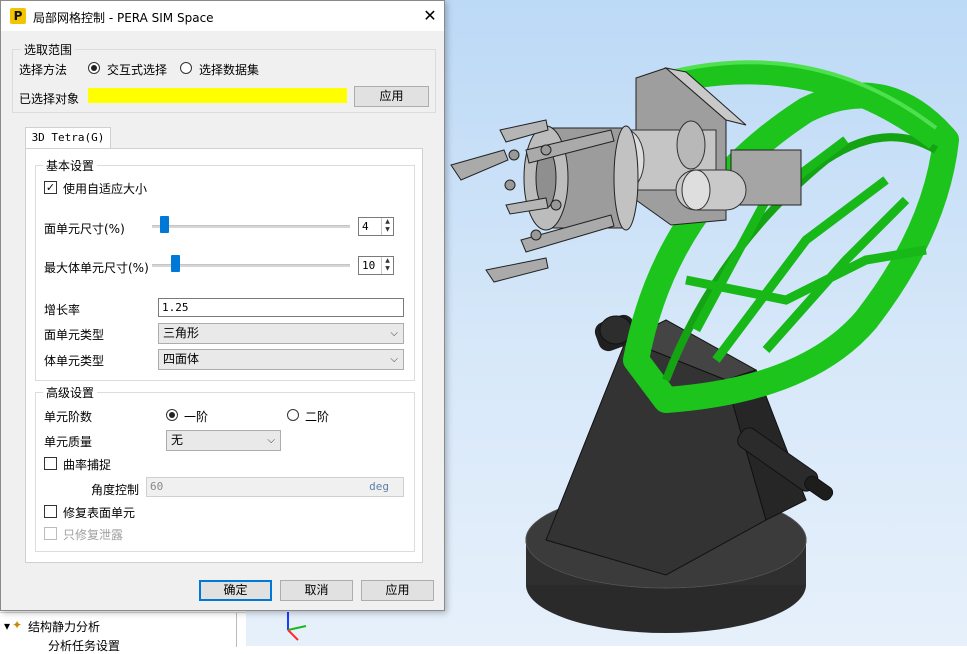  I want to click on face-size-slider-track, so click(251, 226).